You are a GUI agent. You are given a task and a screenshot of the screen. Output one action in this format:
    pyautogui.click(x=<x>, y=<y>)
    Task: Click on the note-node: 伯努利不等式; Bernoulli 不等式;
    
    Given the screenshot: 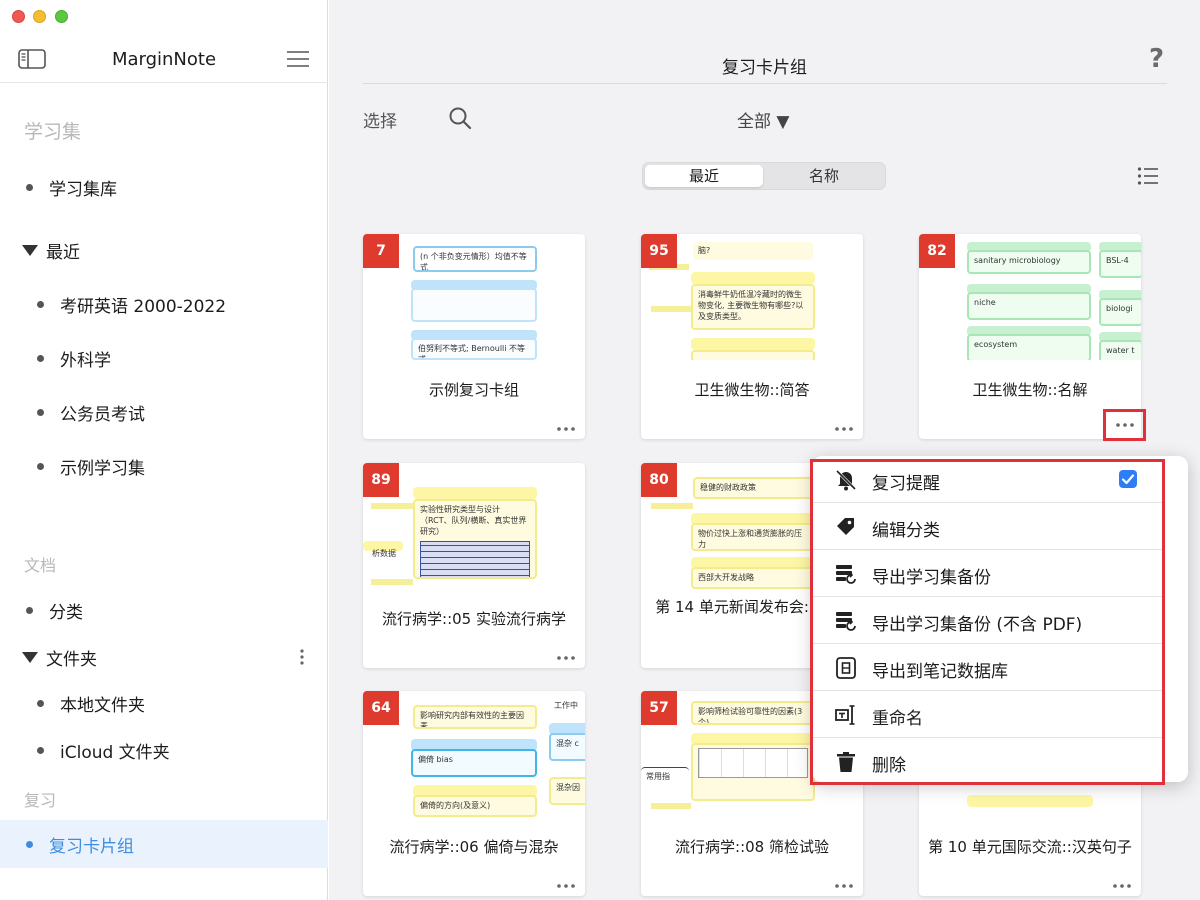 What is the action you would take?
    pyautogui.click(x=474, y=349)
    